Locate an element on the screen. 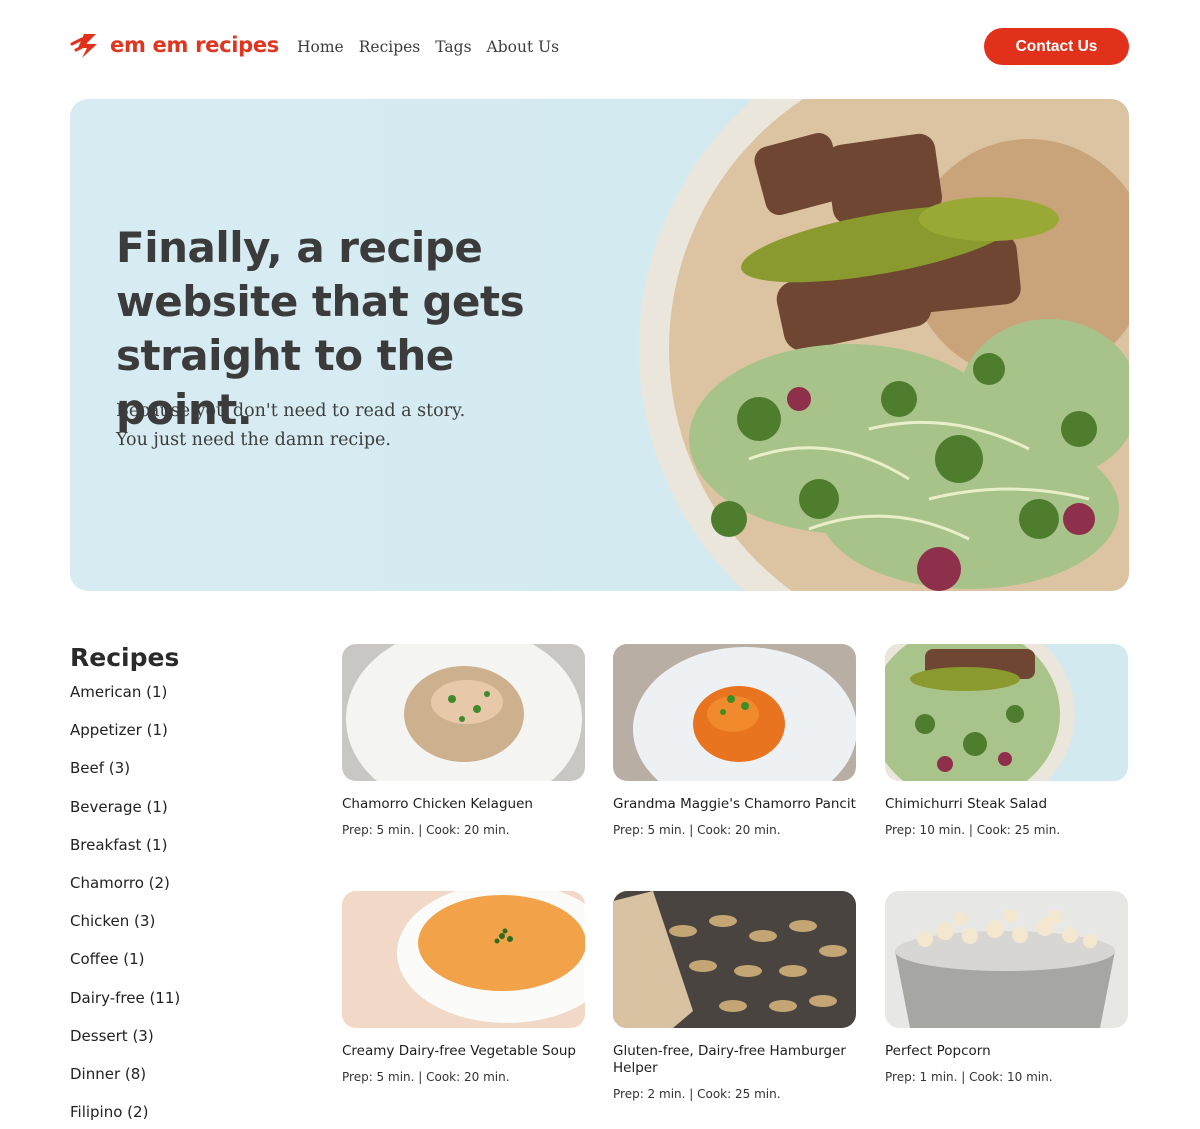 This screenshot has width=1200, height=1129. nav-home: Home is located at coordinates (320, 47).